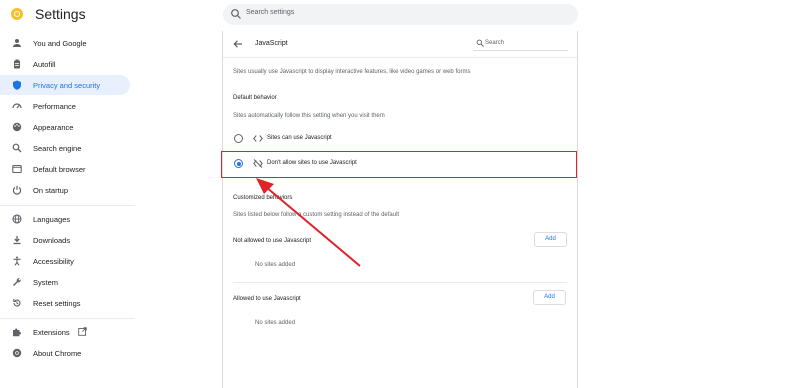  Describe the element at coordinates (255, 98) in the screenshot. I see `default-behavior-heading: Default behavior` at that location.